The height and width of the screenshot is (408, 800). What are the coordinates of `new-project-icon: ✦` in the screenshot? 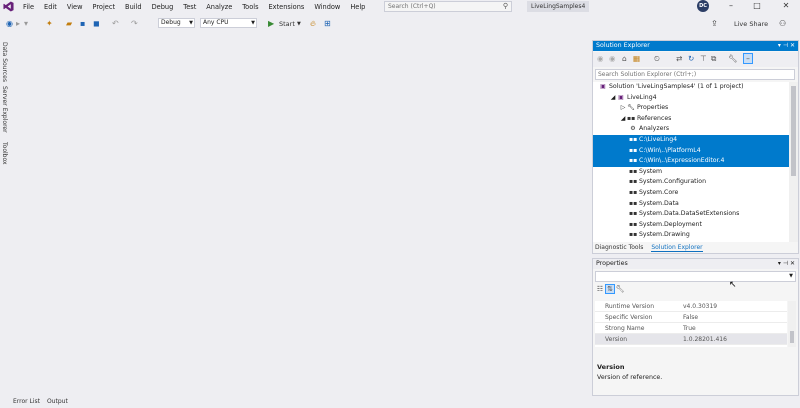 It's located at (49, 24).